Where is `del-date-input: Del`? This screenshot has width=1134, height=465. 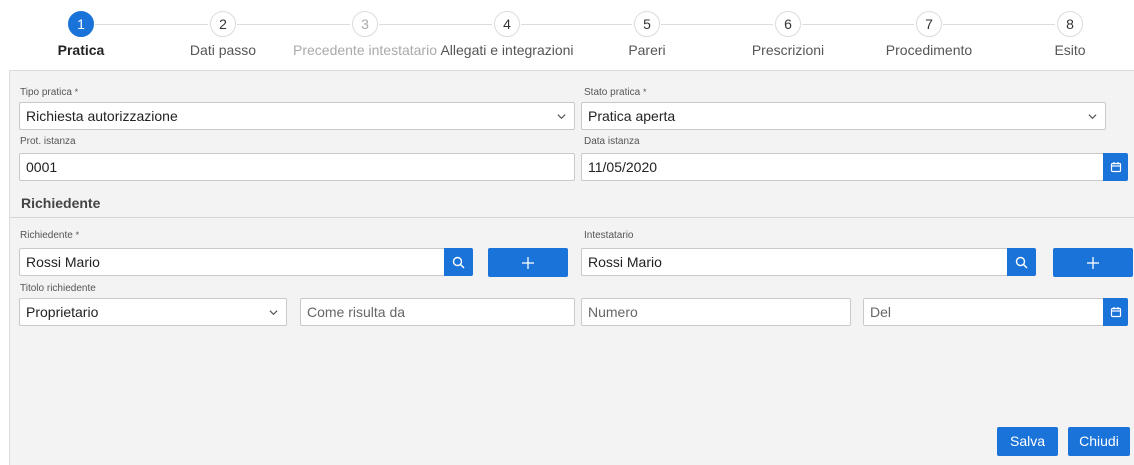
del-date-input: Del is located at coordinates (983, 312).